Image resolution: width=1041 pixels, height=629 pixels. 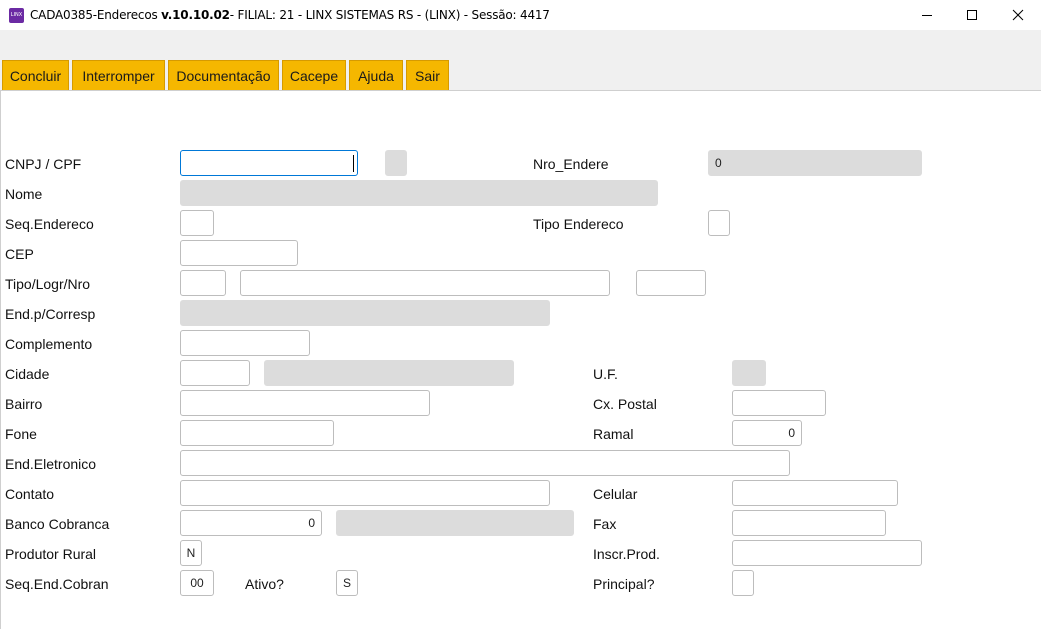 I want to click on documentacao-button: Documentação, so click(x=223, y=75).